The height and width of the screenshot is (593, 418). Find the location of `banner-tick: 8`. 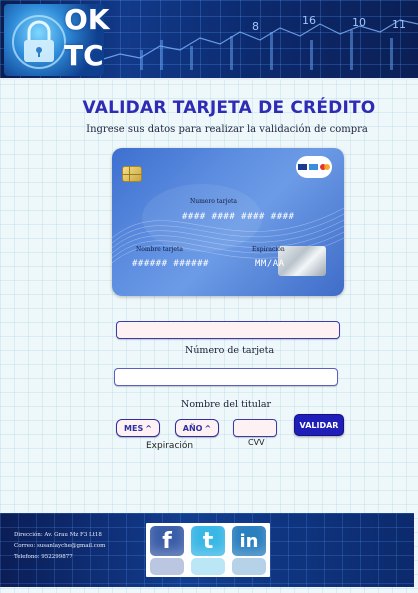

banner-tick: 8 is located at coordinates (255, 26).